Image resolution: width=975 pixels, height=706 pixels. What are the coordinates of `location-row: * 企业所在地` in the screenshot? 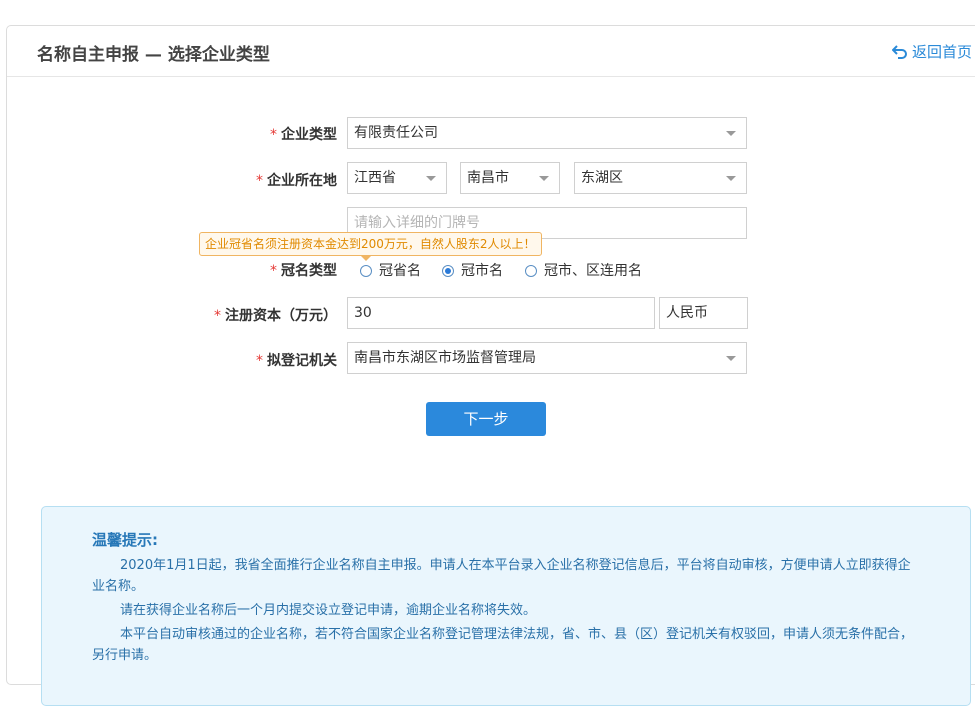 It's located at (168, 180).